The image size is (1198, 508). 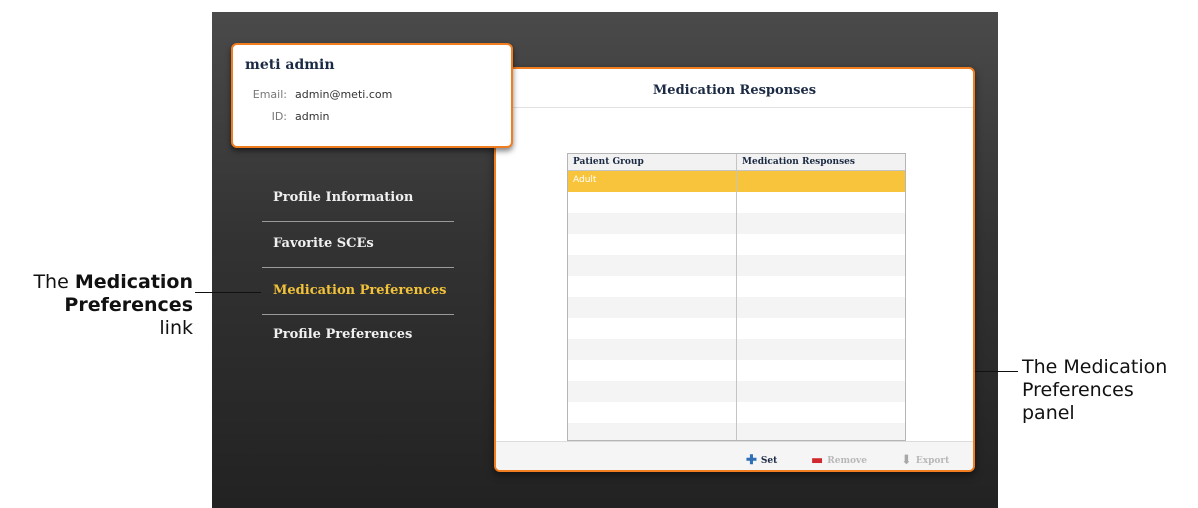 I want to click on leader-line-left, so click(x=228, y=292).